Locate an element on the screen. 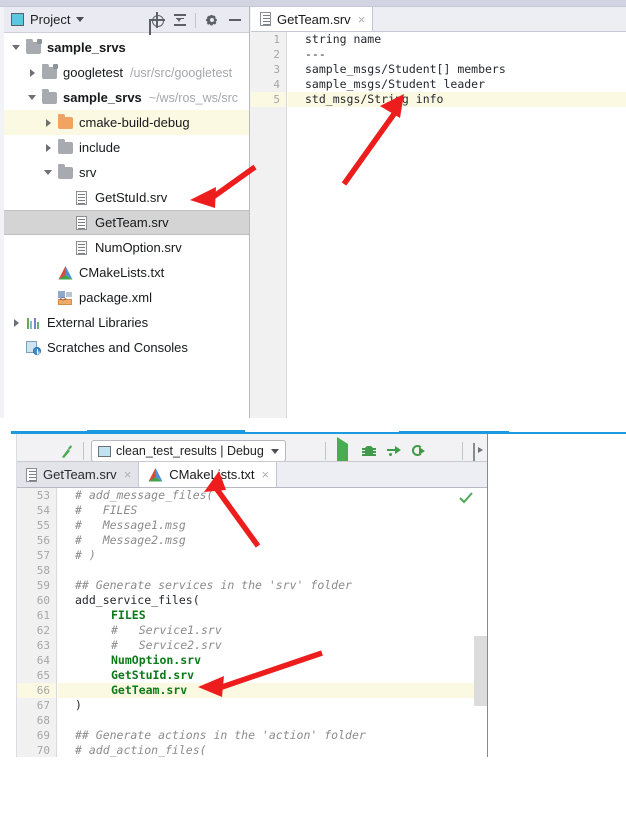  code-line: FILES is located at coordinates (272, 615).